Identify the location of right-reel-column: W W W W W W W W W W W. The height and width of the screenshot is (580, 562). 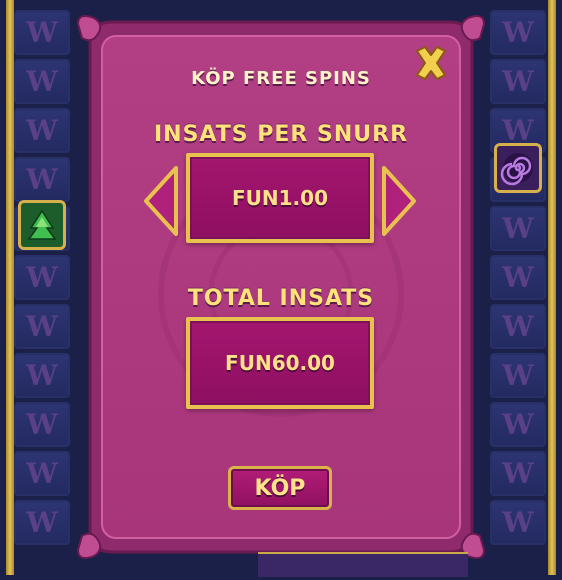
(519, 295).